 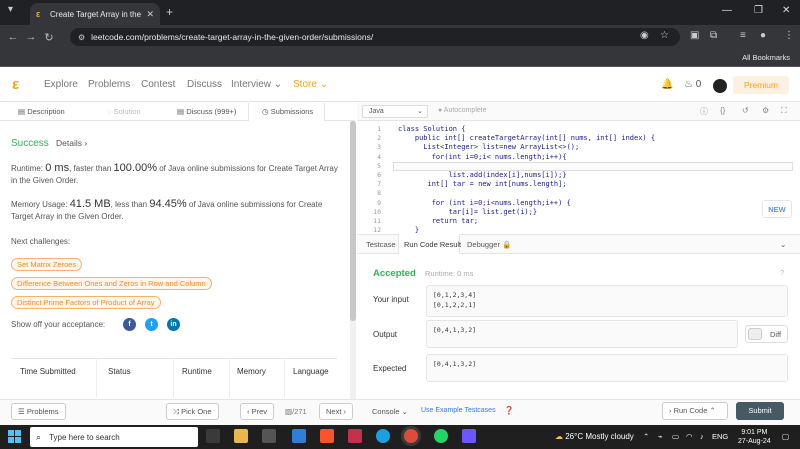 I want to click on close-window-icon: ✕, so click(x=786, y=10).